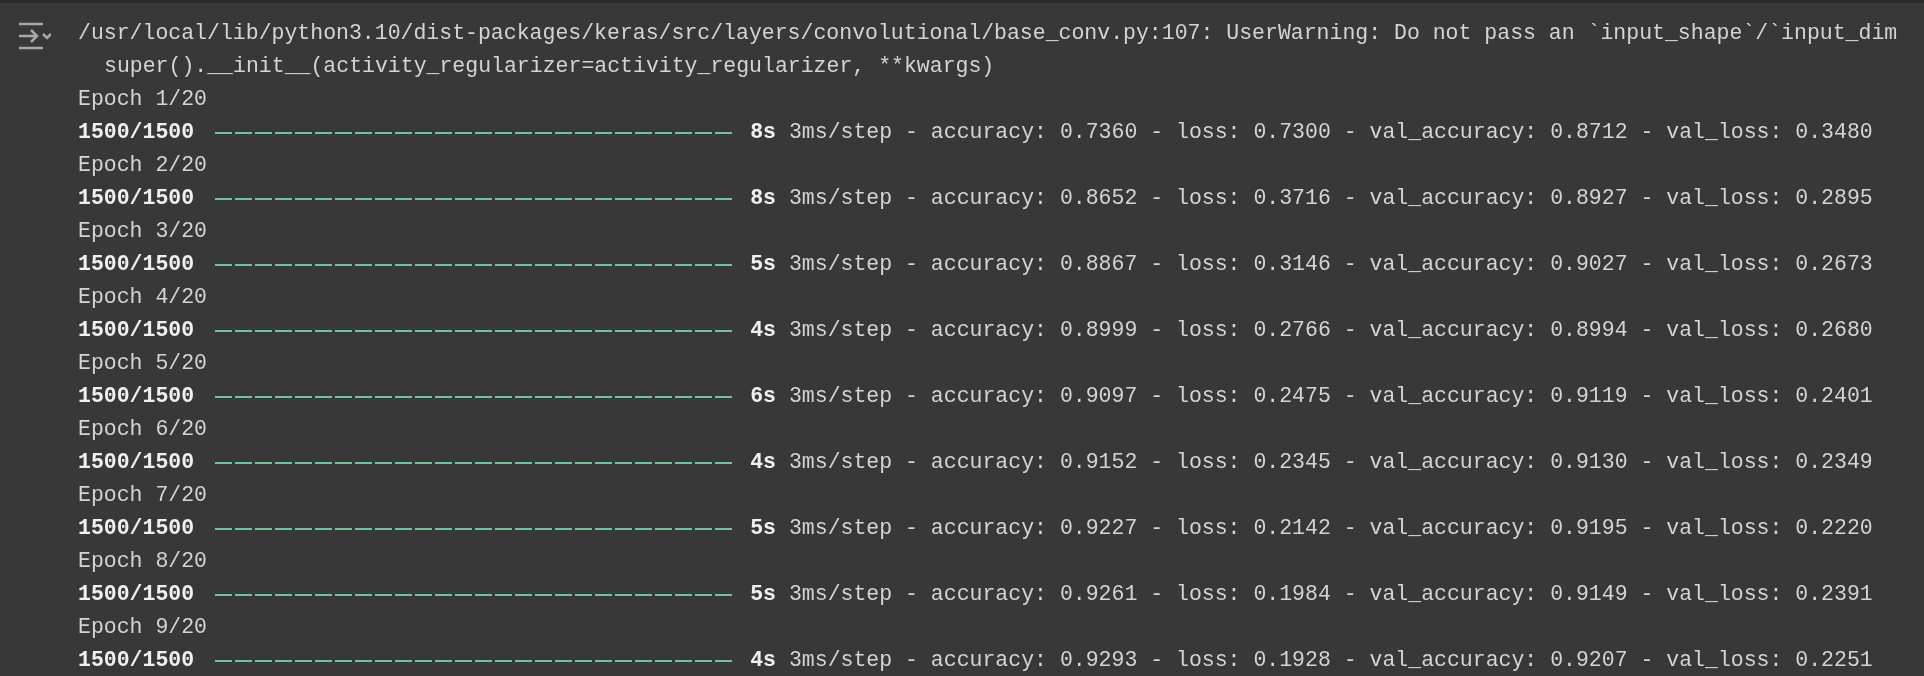 This screenshot has height=676, width=1924. I want to click on output-icon, so click(34, 36).